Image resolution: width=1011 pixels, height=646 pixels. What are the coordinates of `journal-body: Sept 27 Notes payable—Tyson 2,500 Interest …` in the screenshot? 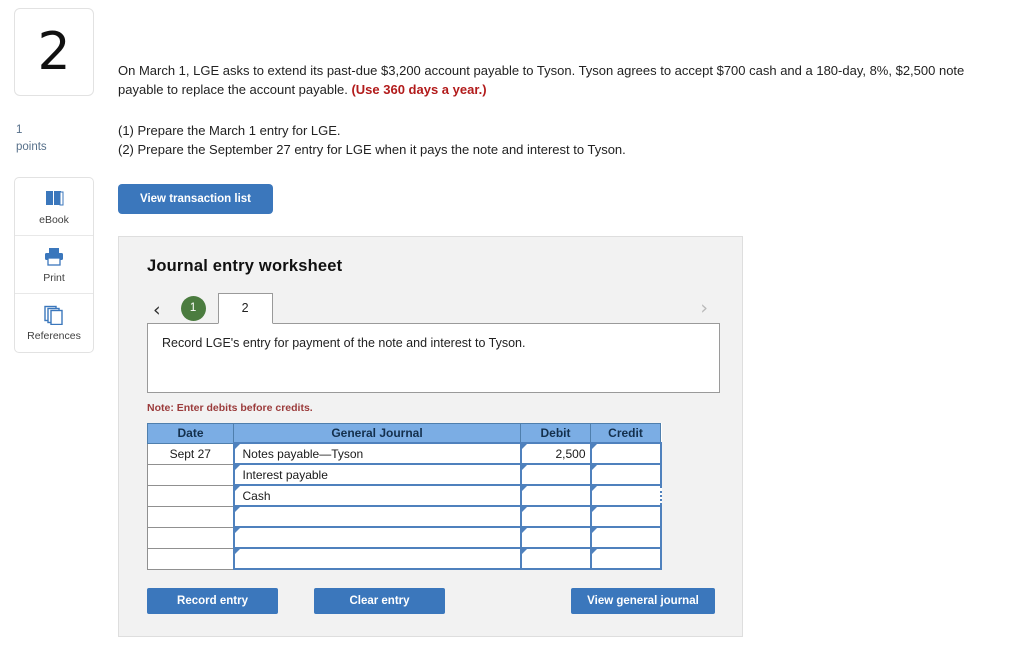 It's located at (404, 506).